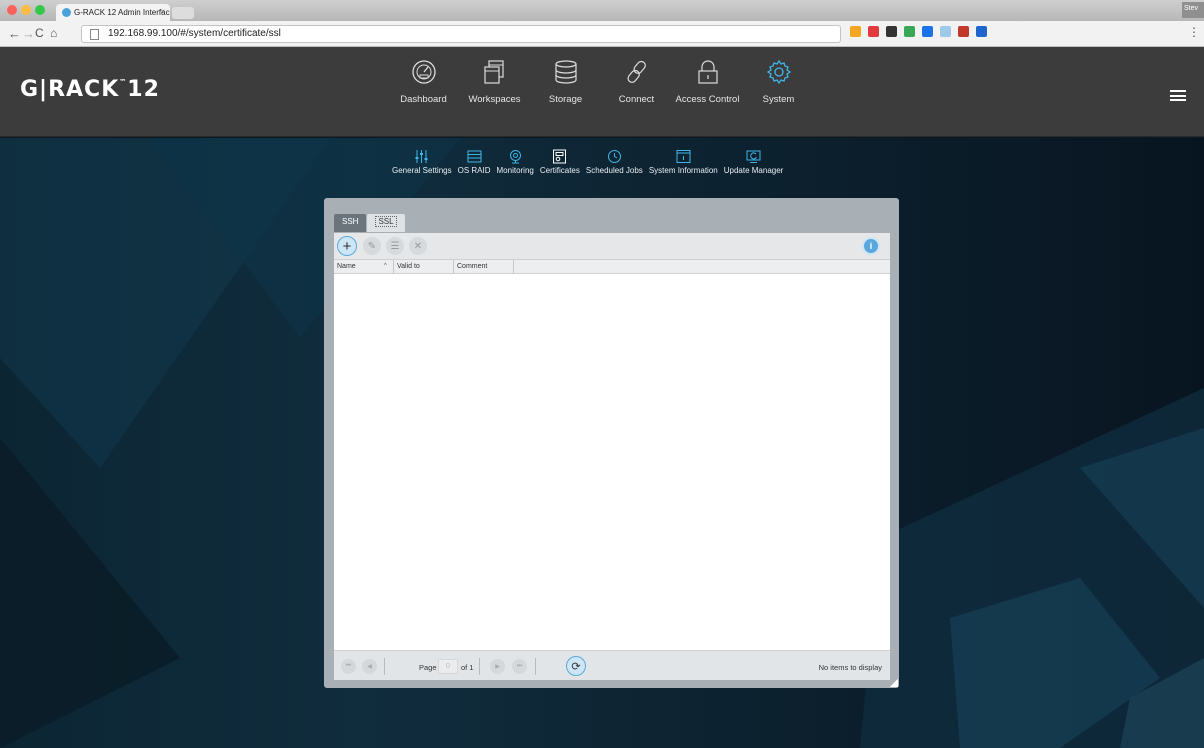  Describe the element at coordinates (565, 72) in the screenshot. I see `storage-icon` at that location.